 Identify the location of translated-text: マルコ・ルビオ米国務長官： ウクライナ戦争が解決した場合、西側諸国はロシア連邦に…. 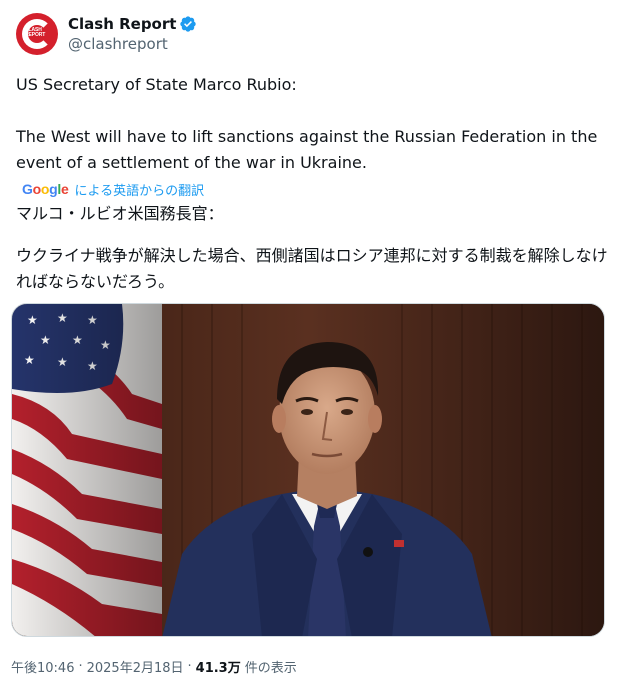
(316, 248).